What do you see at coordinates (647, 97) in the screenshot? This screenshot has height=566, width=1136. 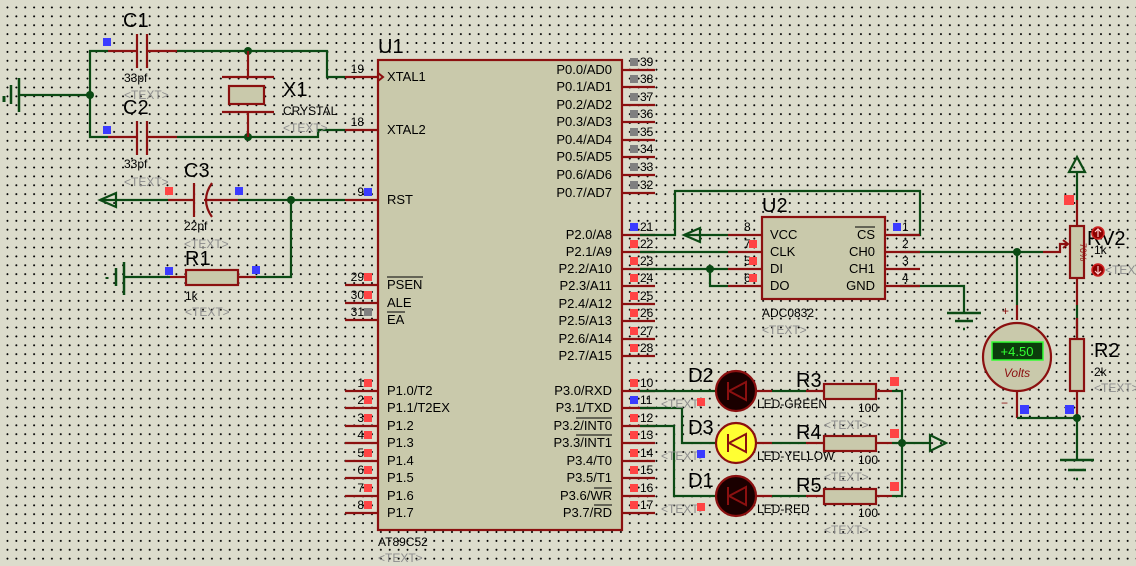 I see `pin-number: 37` at bounding box center [647, 97].